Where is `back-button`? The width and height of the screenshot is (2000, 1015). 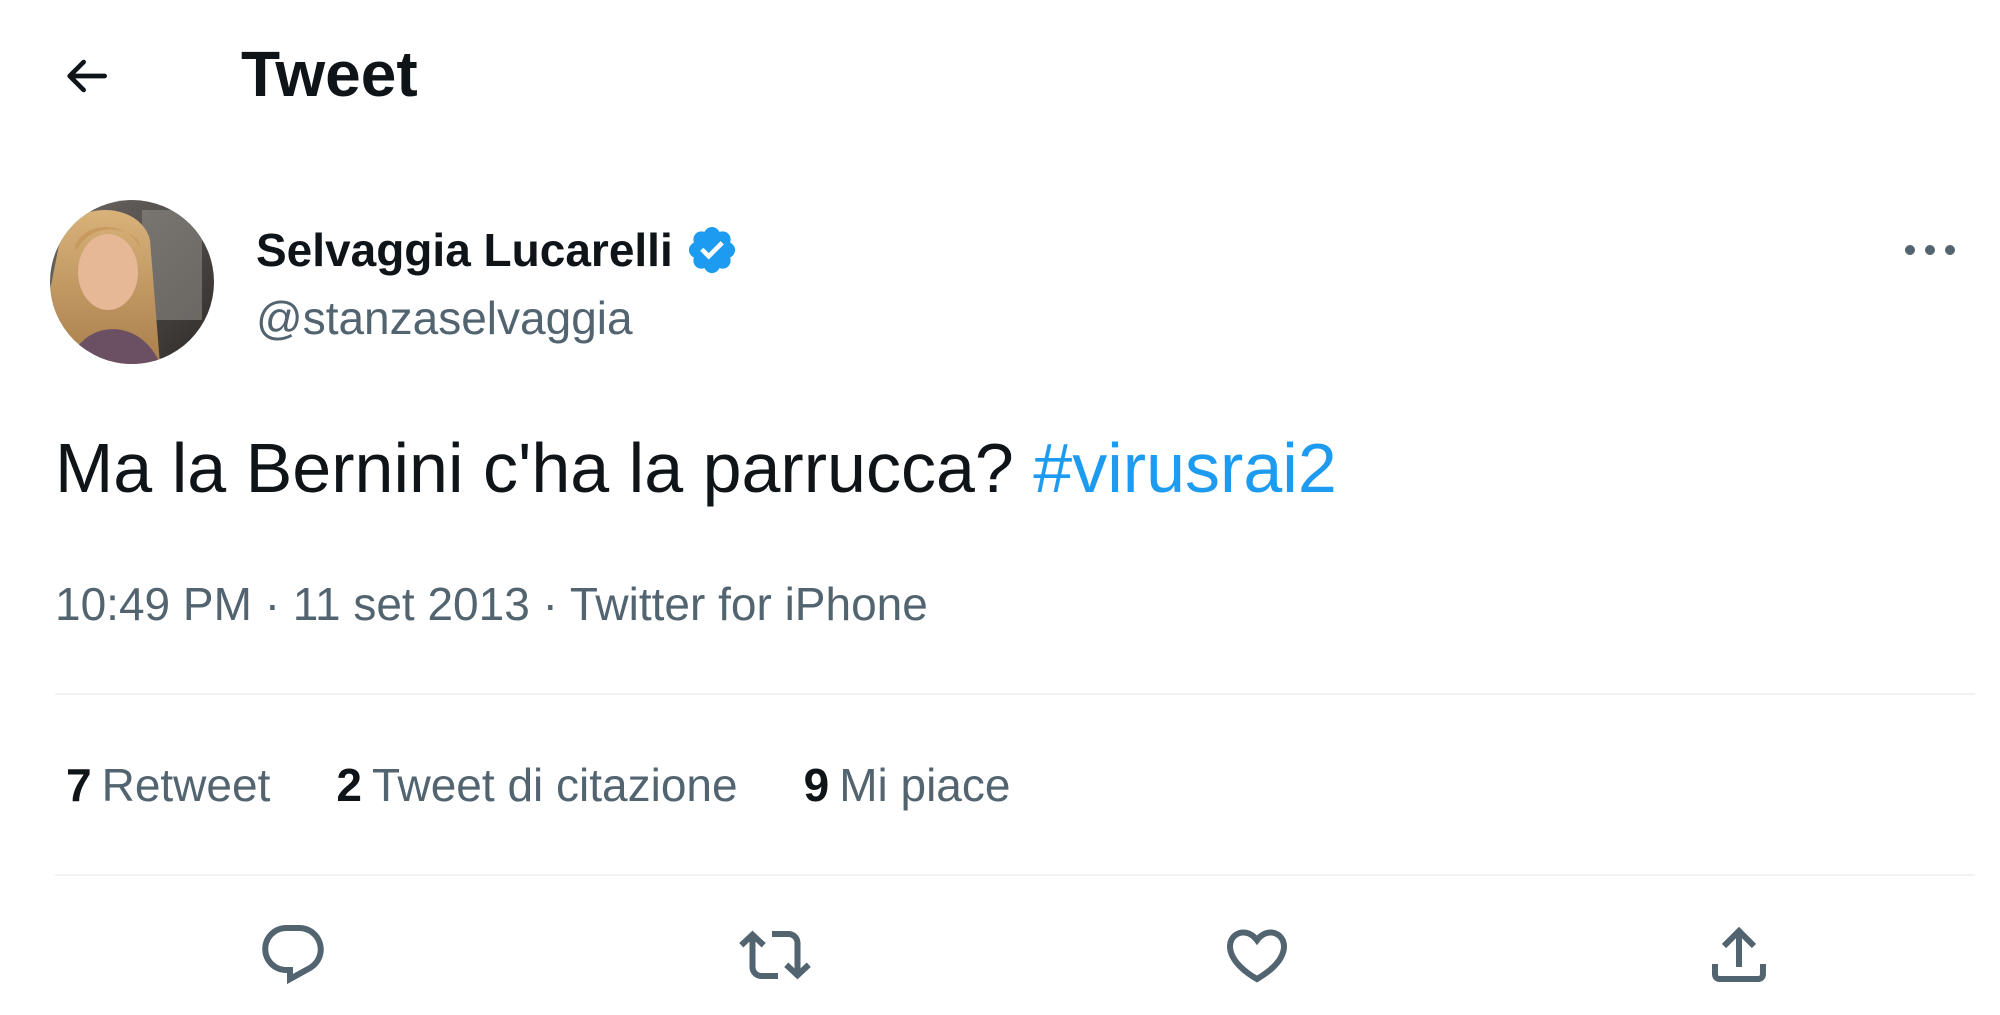 back-button is located at coordinates (86, 76).